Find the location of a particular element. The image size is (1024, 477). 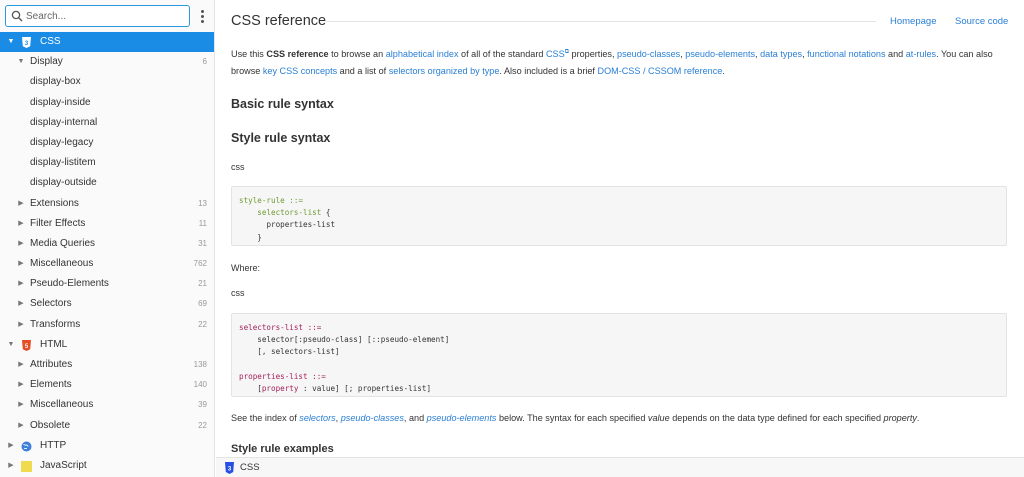

alphabetical-index-link: alphabetical index is located at coordinates (422, 54).